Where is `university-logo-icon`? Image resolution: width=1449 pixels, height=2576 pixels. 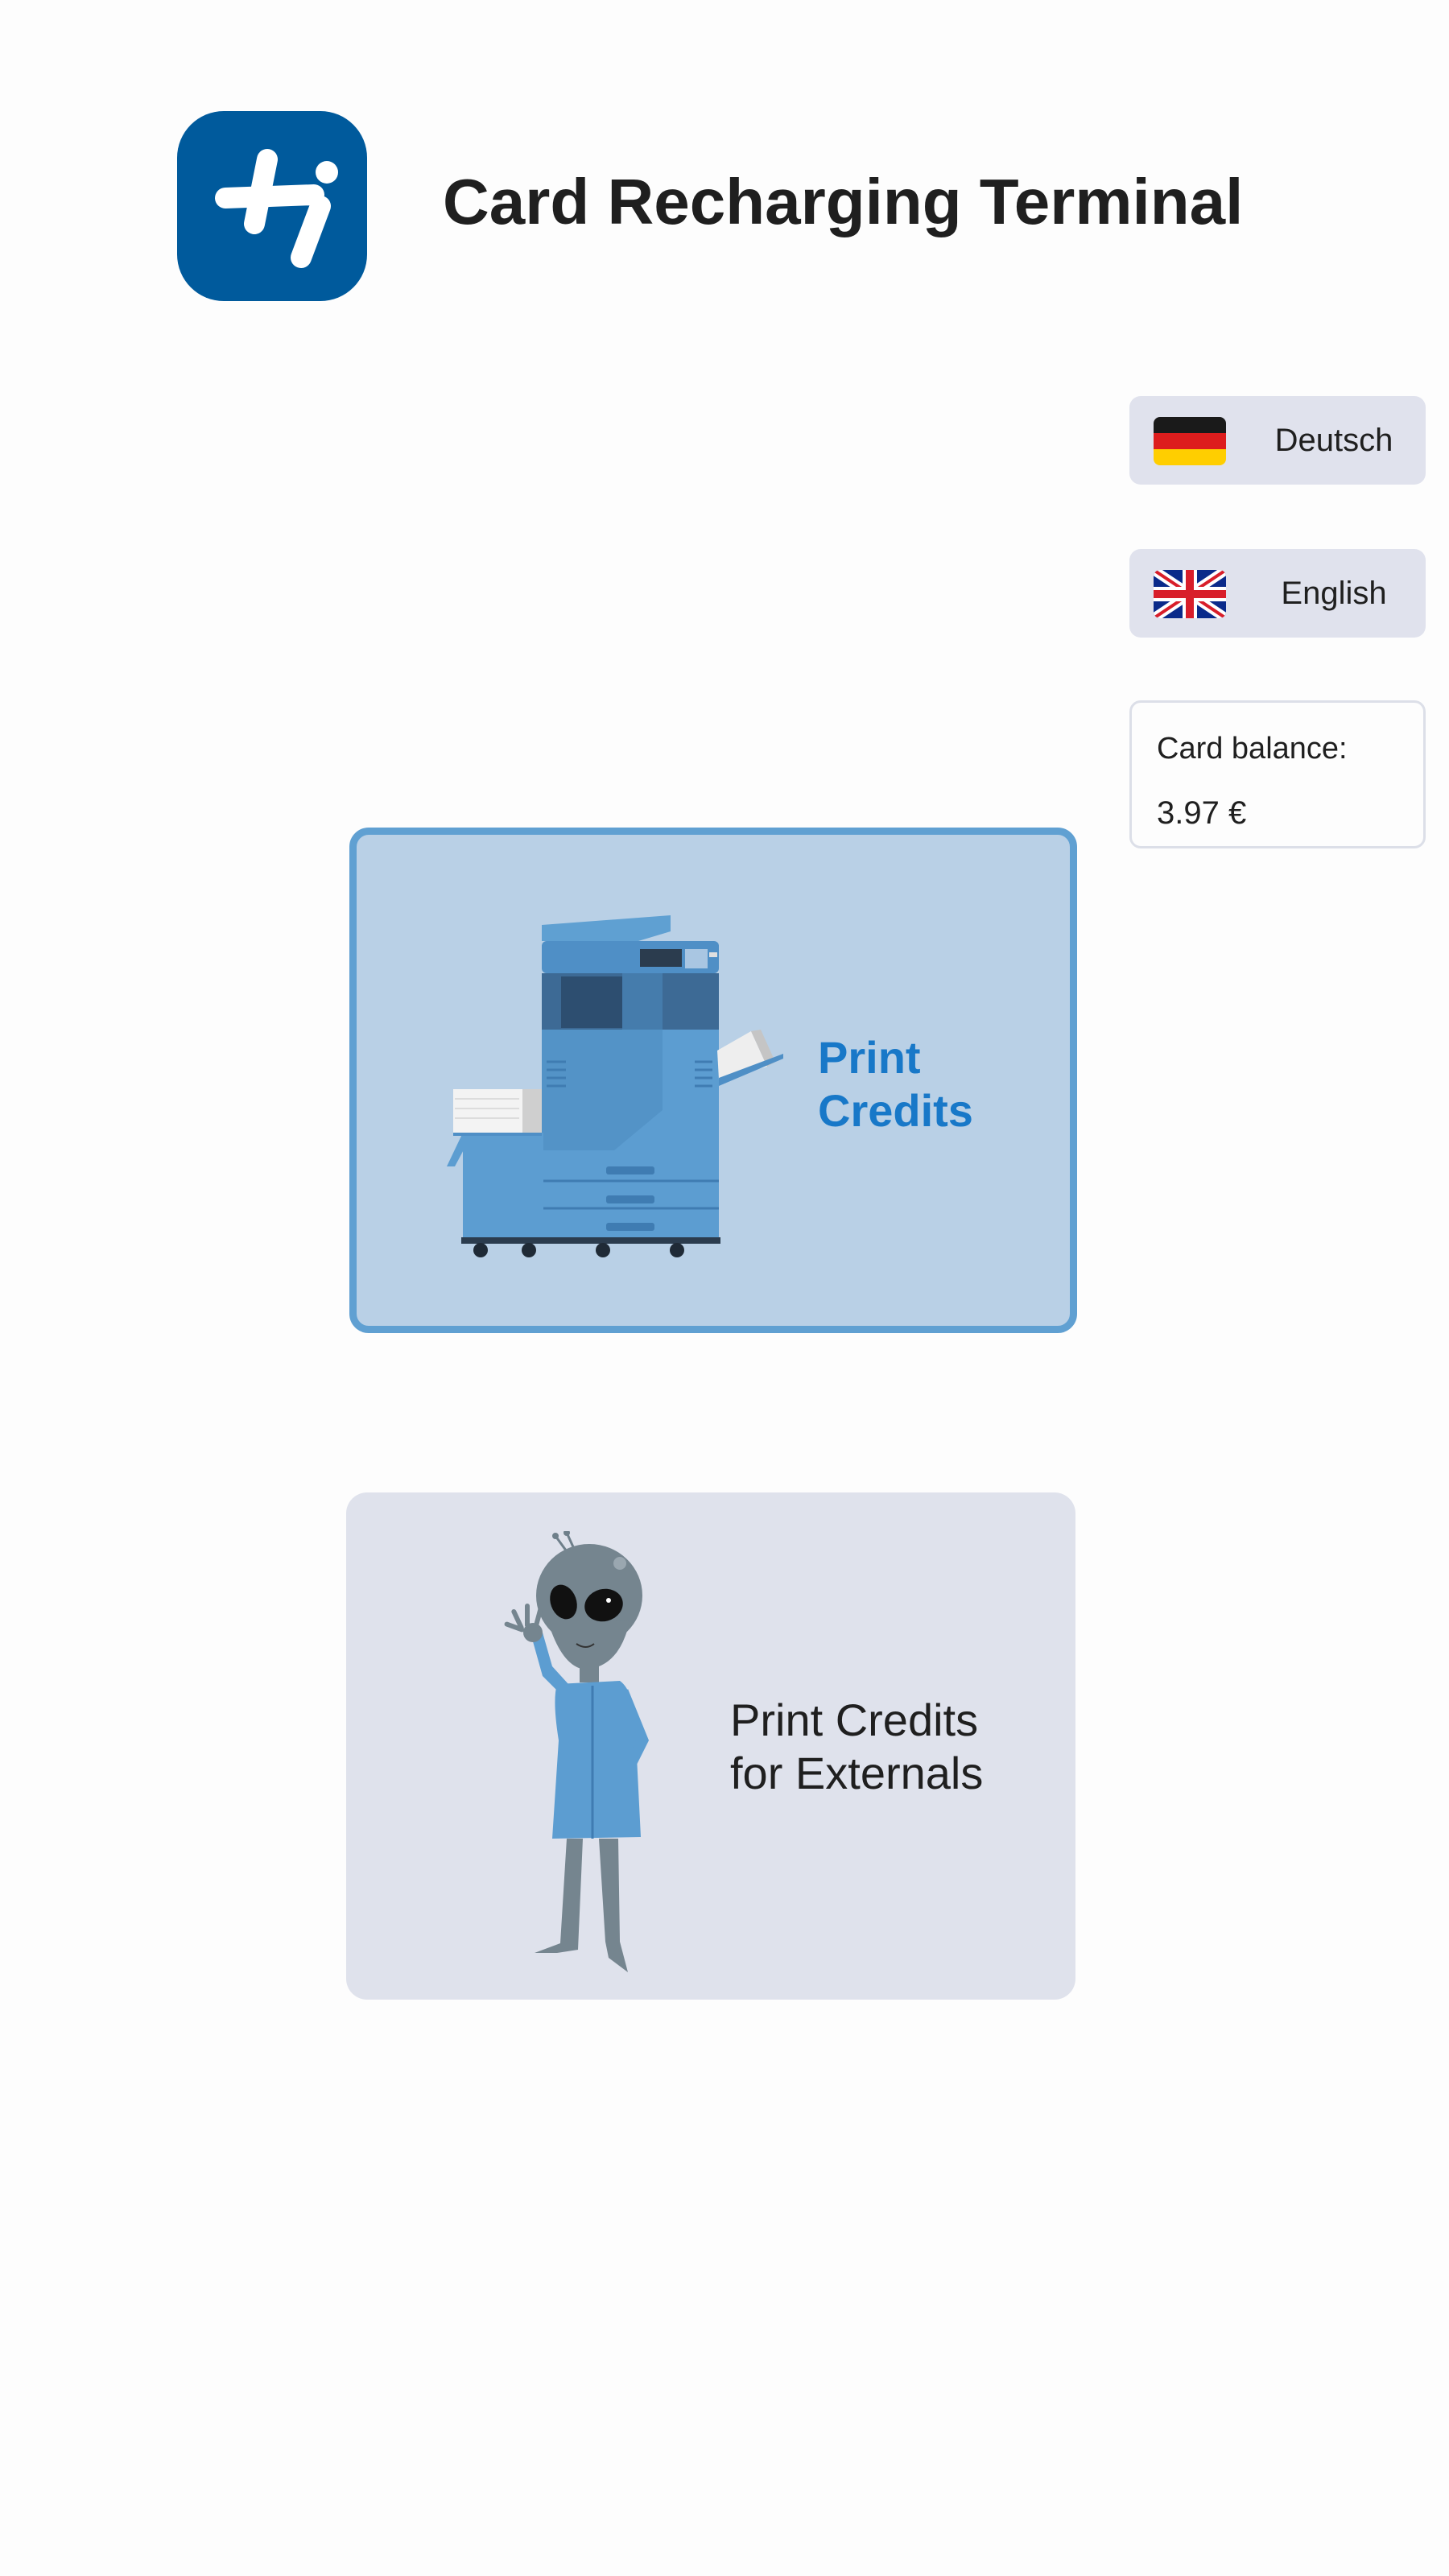
university-logo-icon is located at coordinates (276, 208).